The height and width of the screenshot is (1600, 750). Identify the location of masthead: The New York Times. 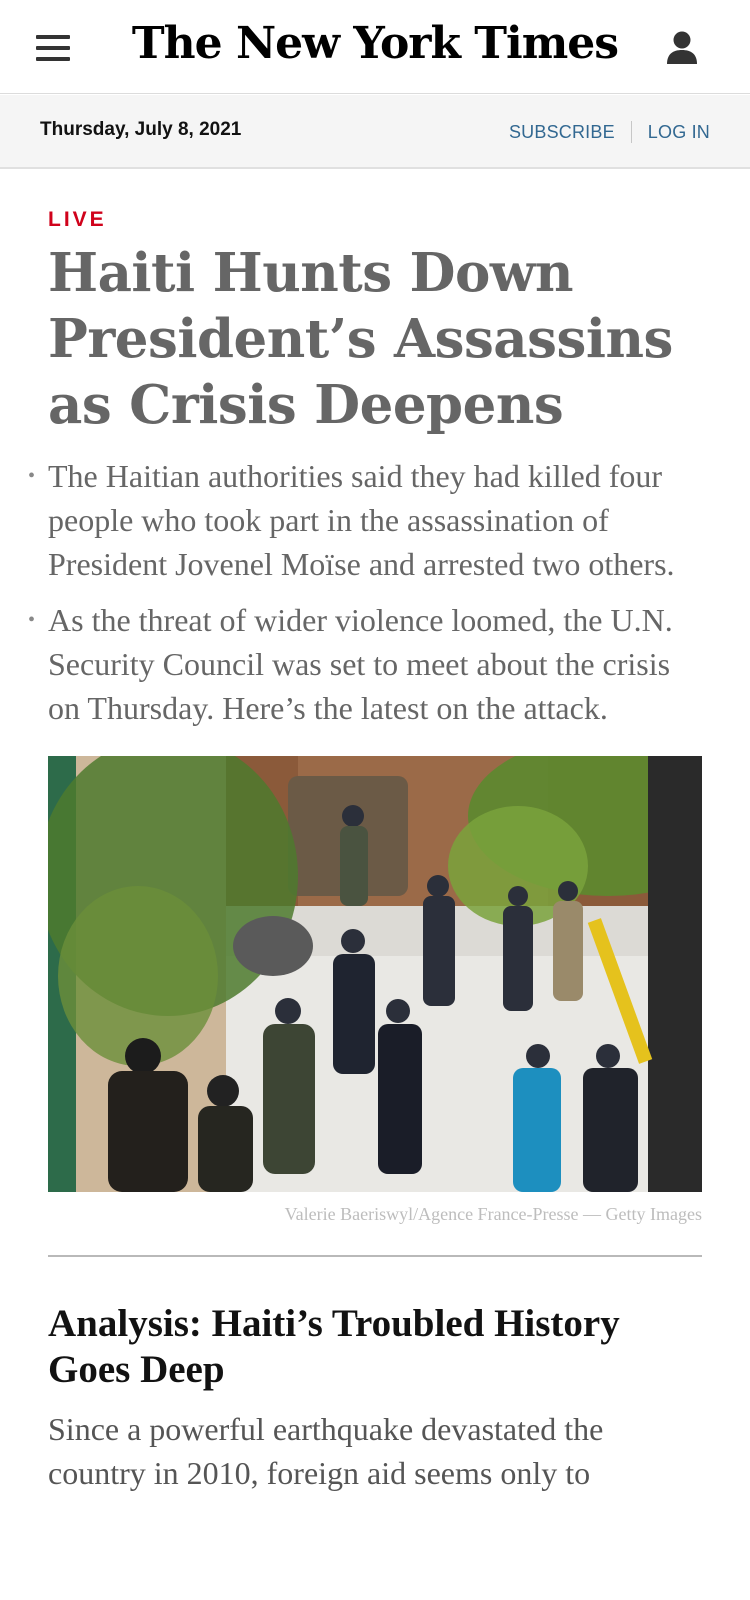
(375, 47).